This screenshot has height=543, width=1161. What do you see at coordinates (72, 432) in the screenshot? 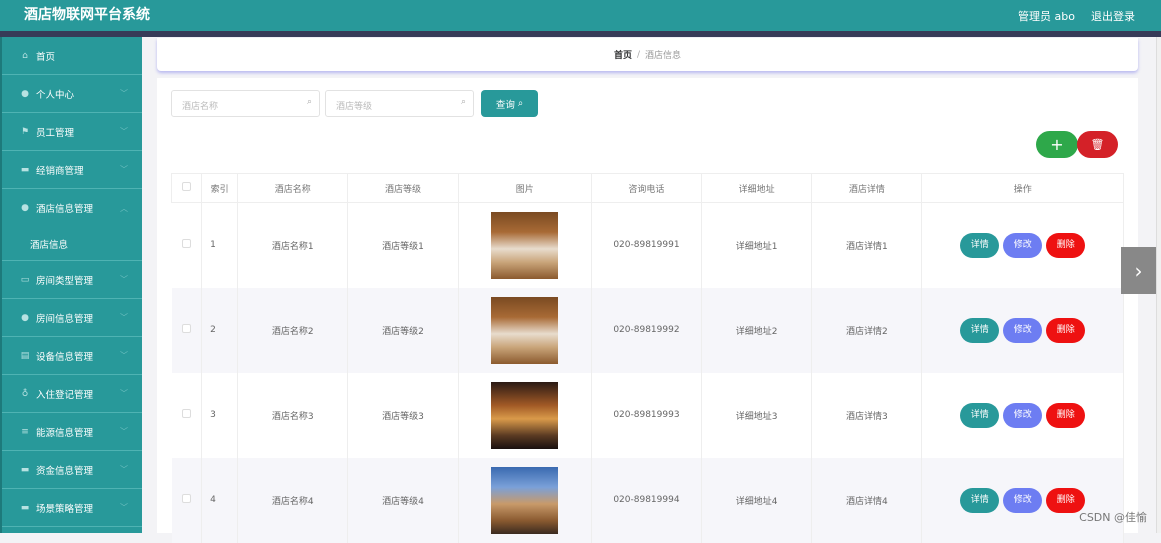
I see `sidebar-item: ≡ 能源信息管理 ﹀` at bounding box center [72, 432].